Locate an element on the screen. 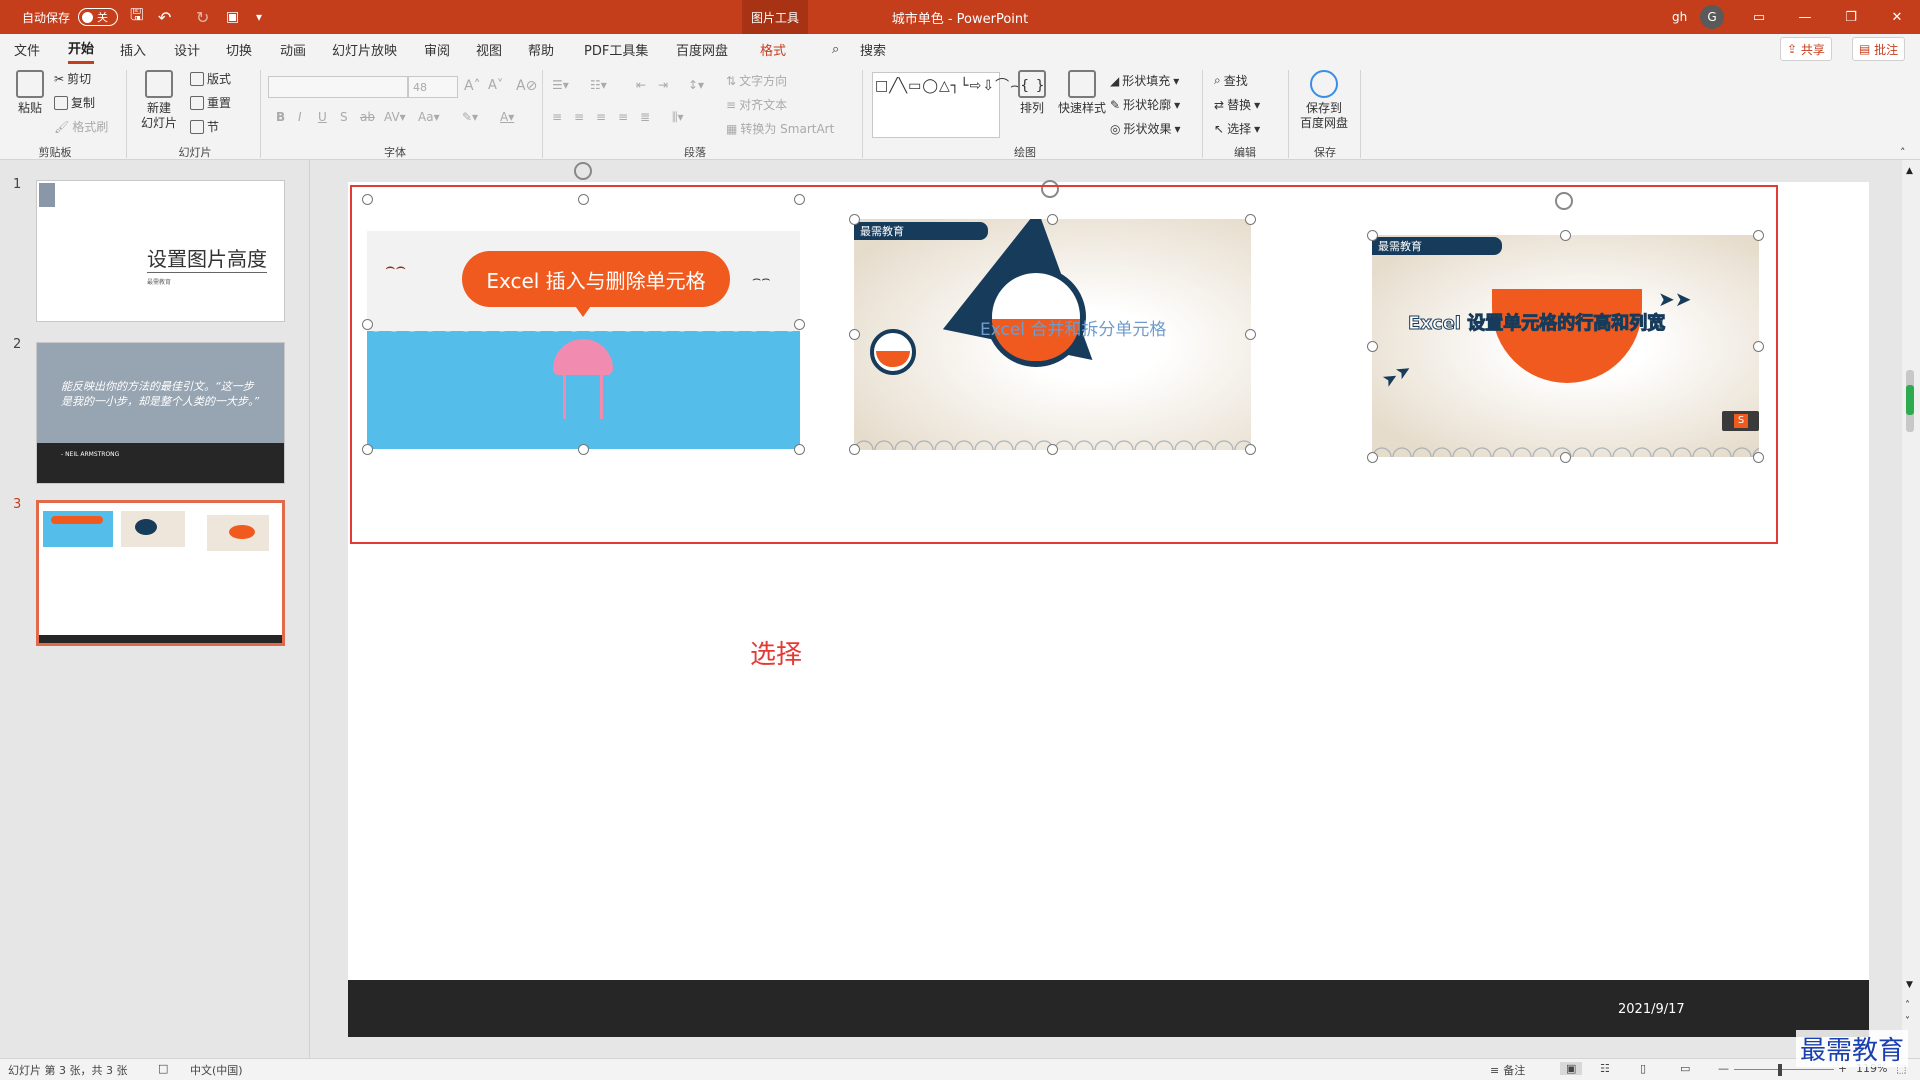  cut-button: ✂ 剪切 is located at coordinates (72, 78).